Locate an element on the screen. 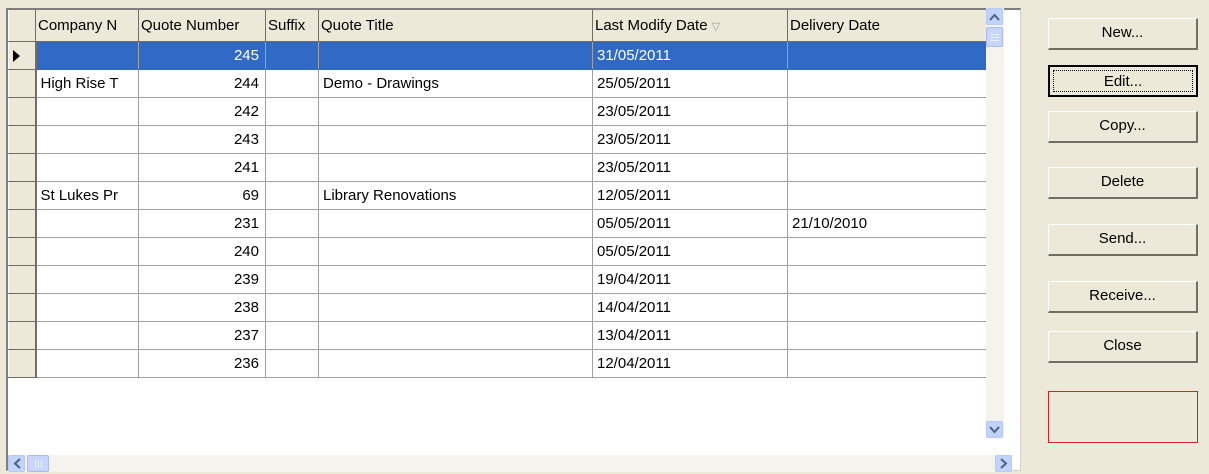 The width and height of the screenshot is (1209, 474). table-row: 243 23/05/2011 is located at coordinates (501, 139).